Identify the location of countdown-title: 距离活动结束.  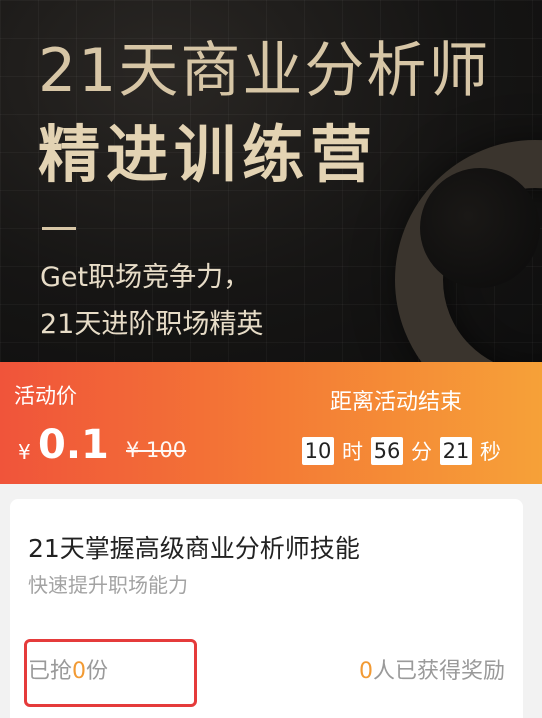
(396, 402).